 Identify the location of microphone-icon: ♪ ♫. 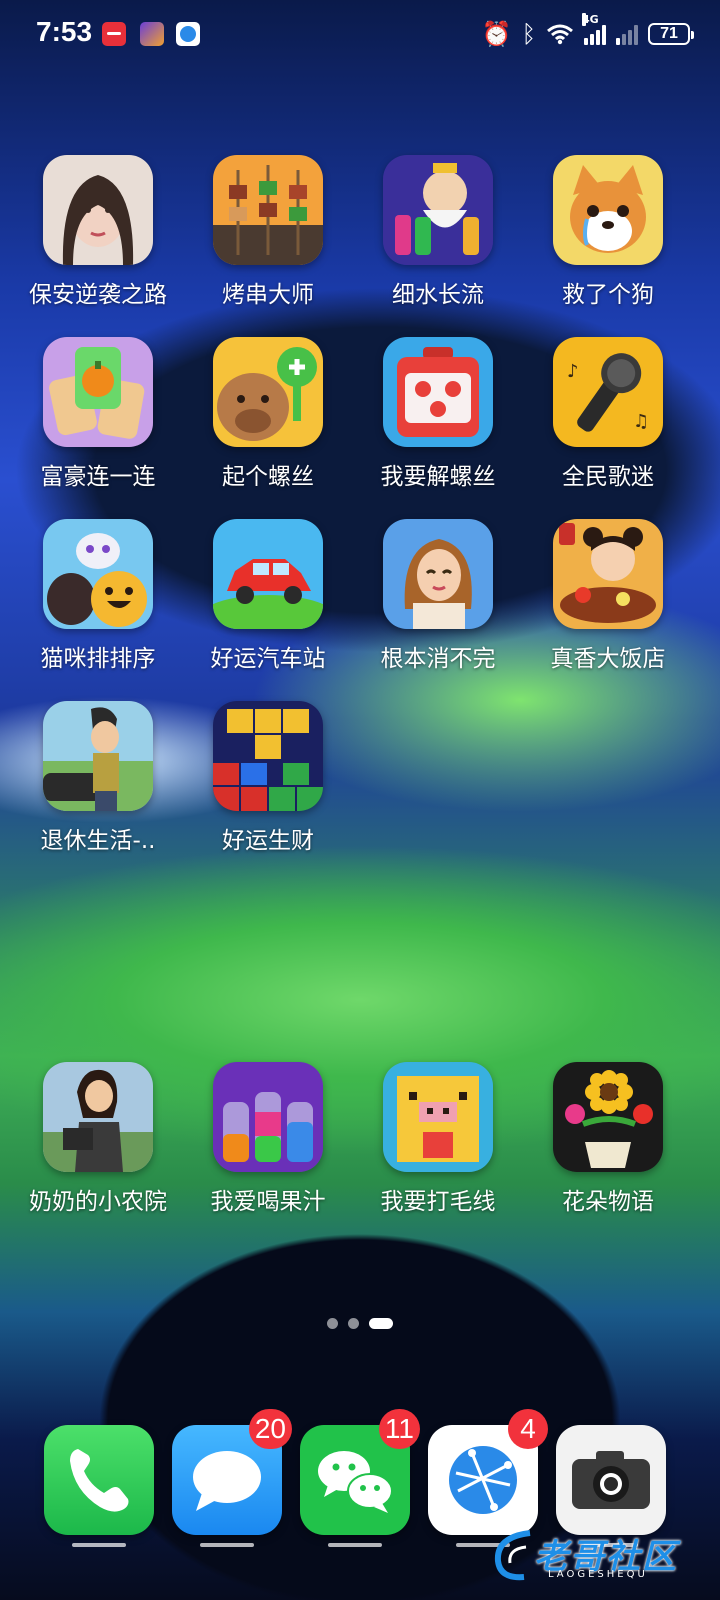
(608, 392).